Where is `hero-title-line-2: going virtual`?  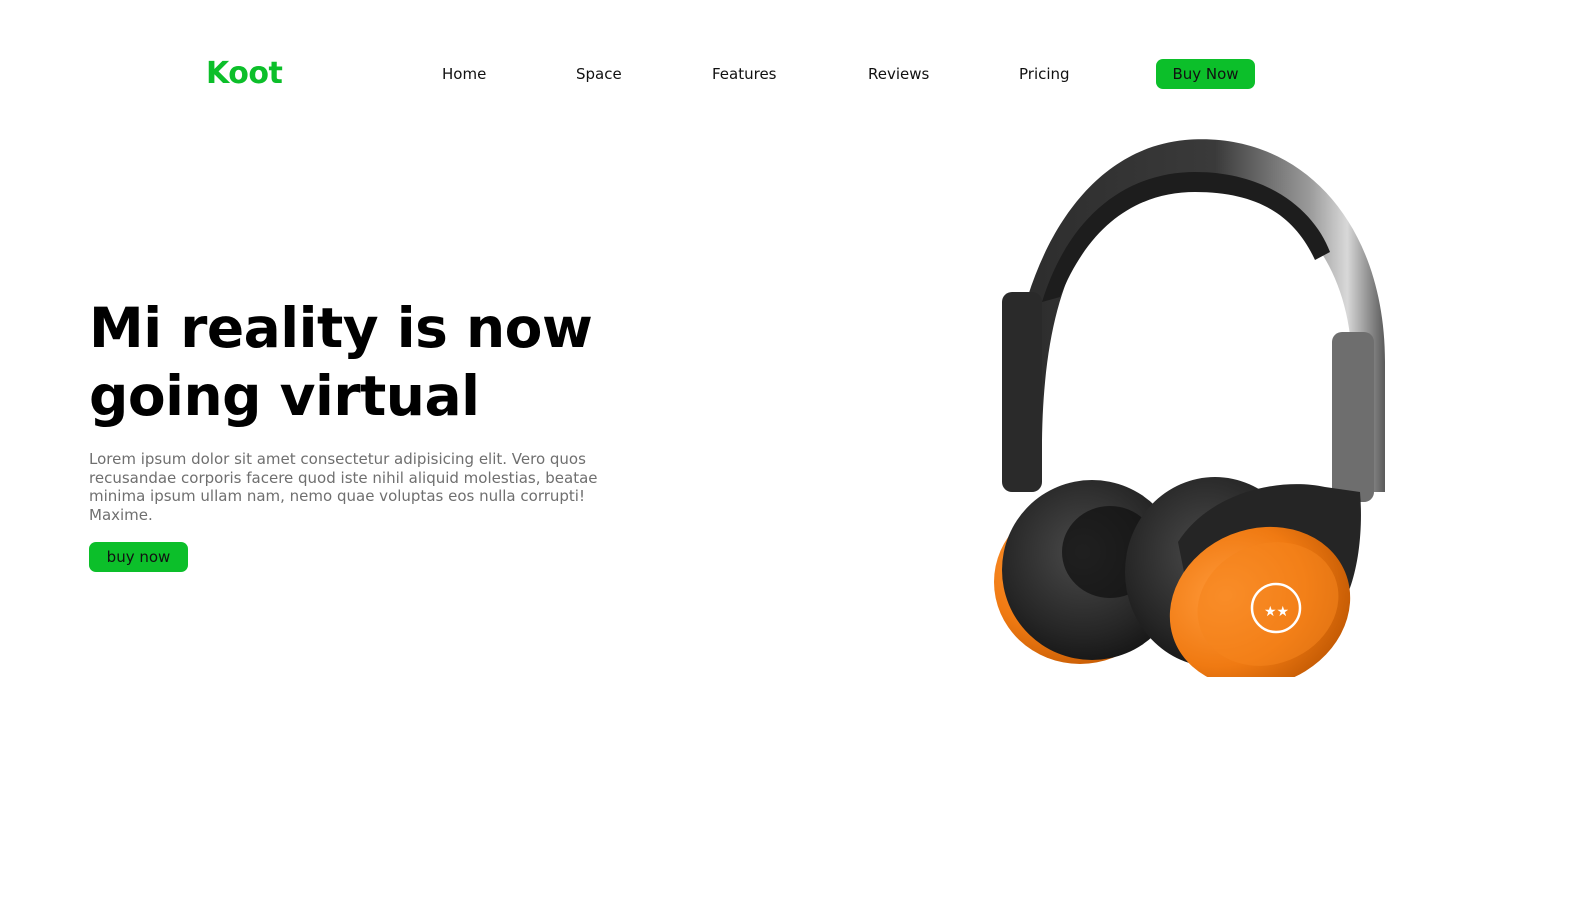 hero-title-line-2: going virtual is located at coordinates (284, 396).